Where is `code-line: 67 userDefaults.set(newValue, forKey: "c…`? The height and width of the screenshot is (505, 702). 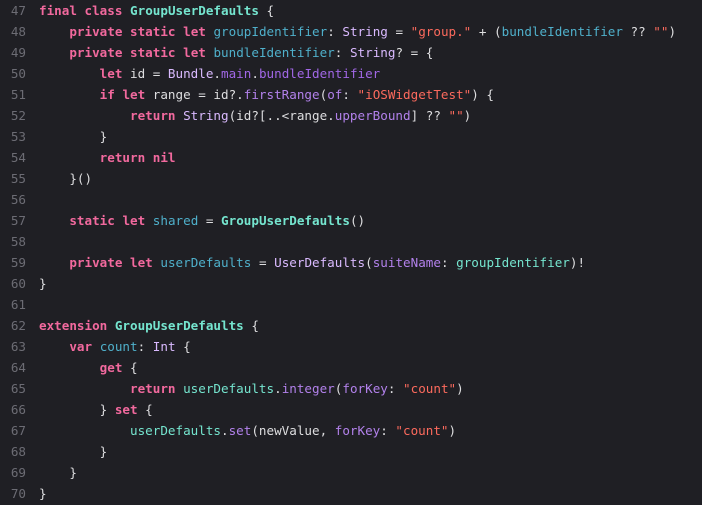 code-line: 67 userDefaults.set(newValue, forKey: "c… is located at coordinates (351, 430).